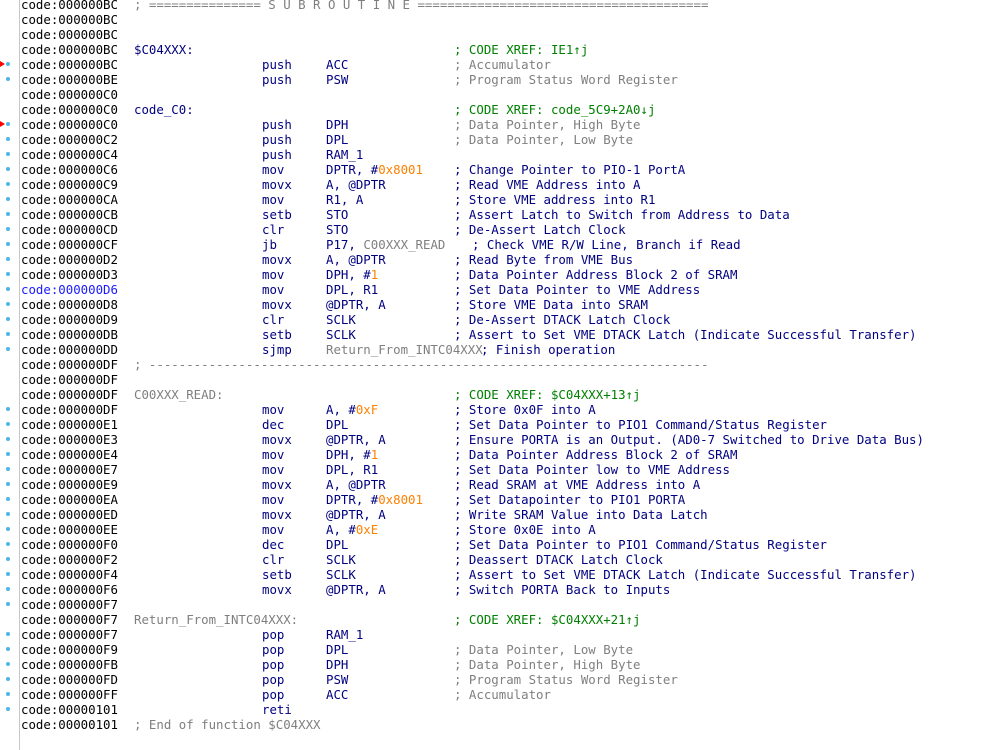 This screenshot has width=994, height=750. Describe the element at coordinates (337, 79) in the screenshot. I see `instruction-operand: PSW` at that location.